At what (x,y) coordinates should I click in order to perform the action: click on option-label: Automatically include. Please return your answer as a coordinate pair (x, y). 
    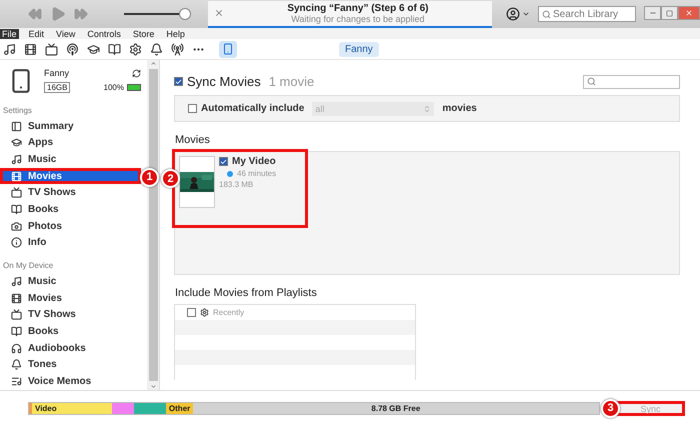
    Looking at the image, I should click on (252, 108).